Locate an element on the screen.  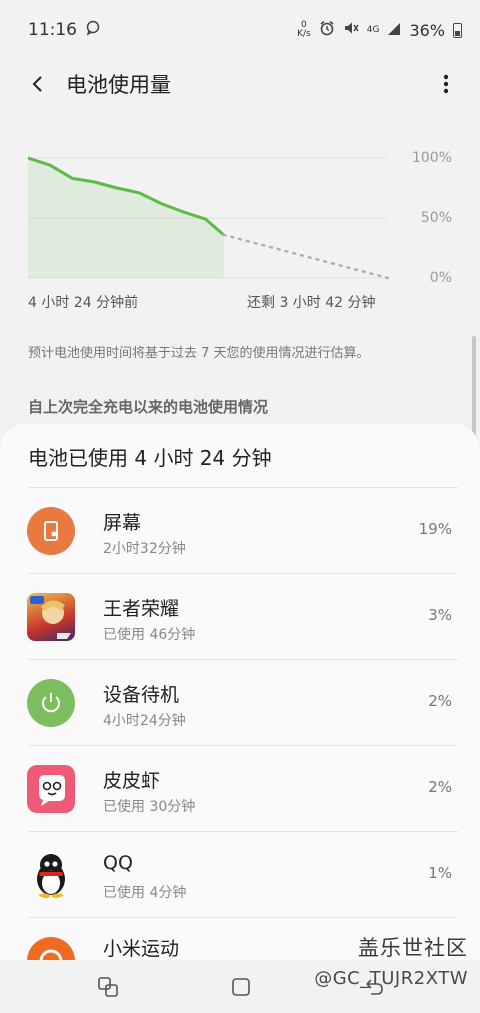
back-button is located at coordinates (38, 84).